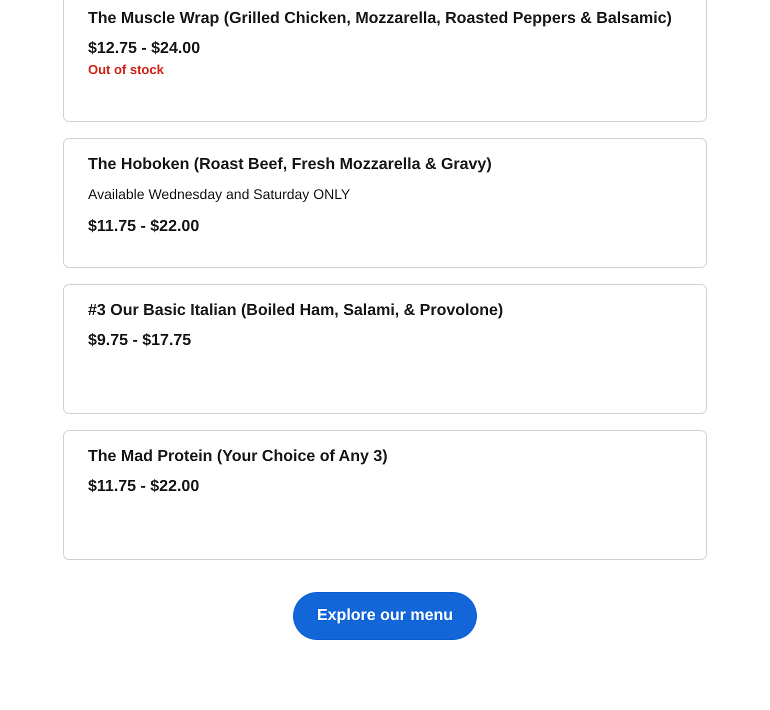 The height and width of the screenshot is (710, 770). I want to click on item-title: The Hoboken (Roast Beef, Fresh Mozzarella & Gravy), so click(290, 165).